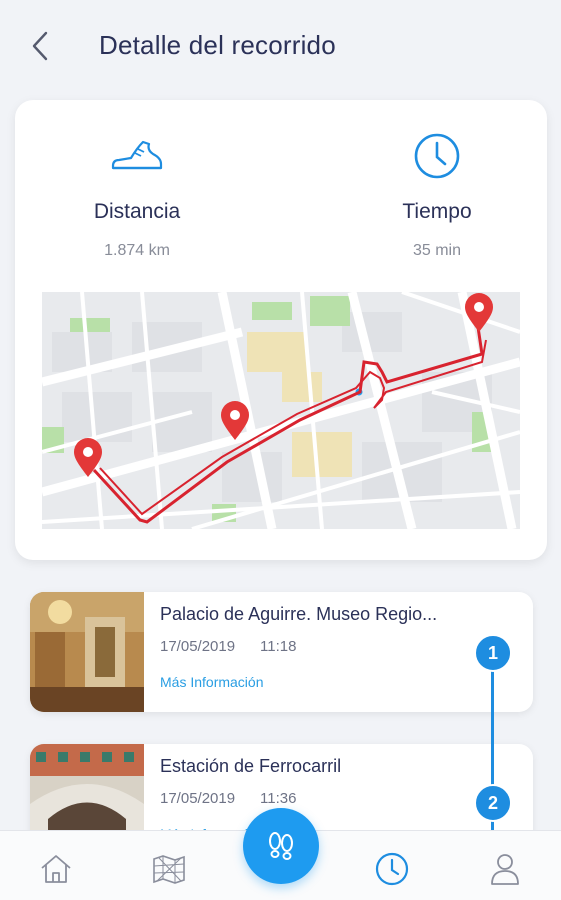 This screenshot has height=900, width=561. I want to click on footsteps-icon, so click(281, 846).